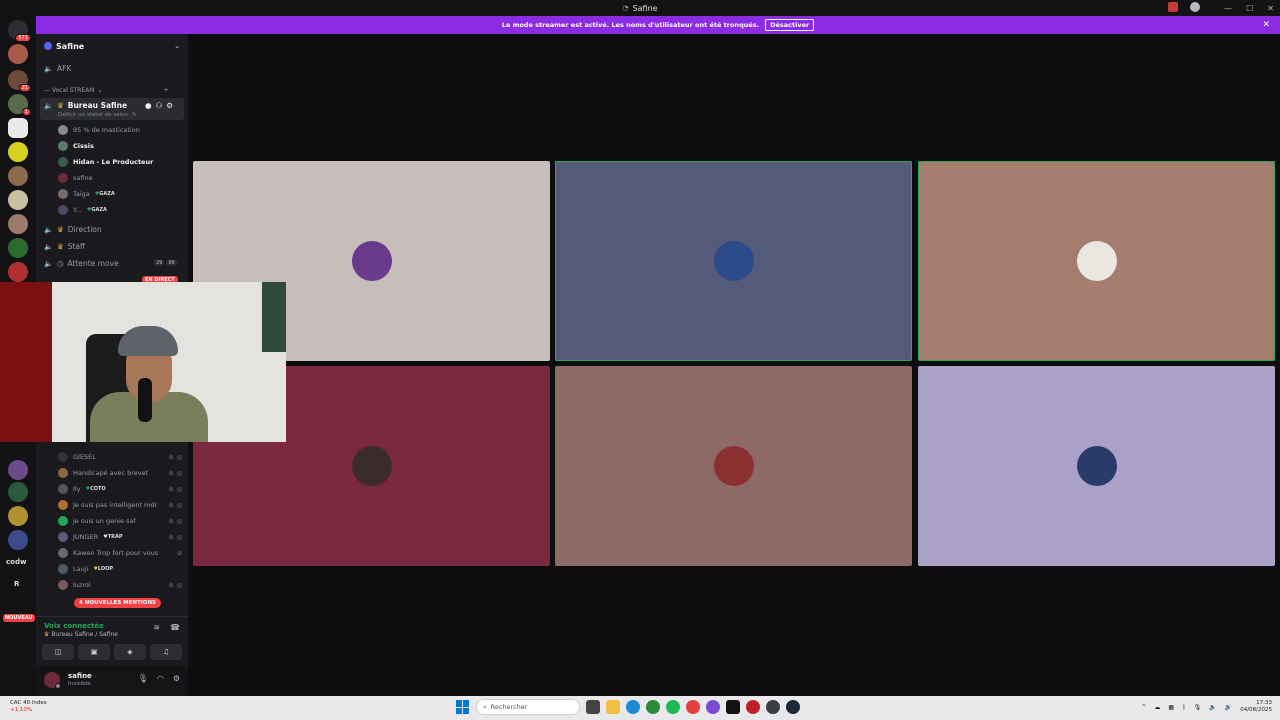  What do you see at coordinates (19, 618) in the screenshot?
I see `new-badge: NOUVEAU` at bounding box center [19, 618].